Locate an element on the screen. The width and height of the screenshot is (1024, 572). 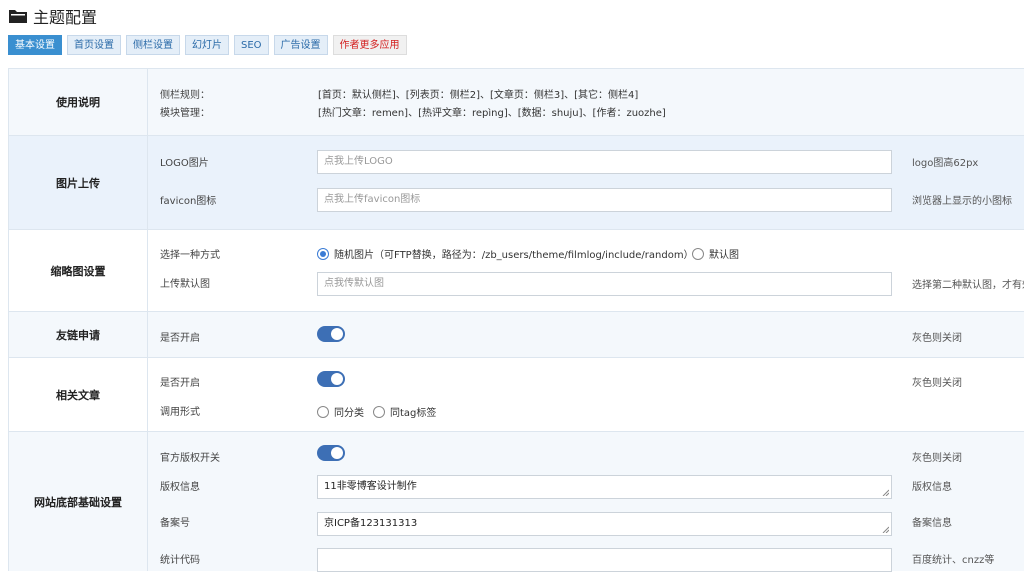
folder-icon is located at coordinates (18, 16).